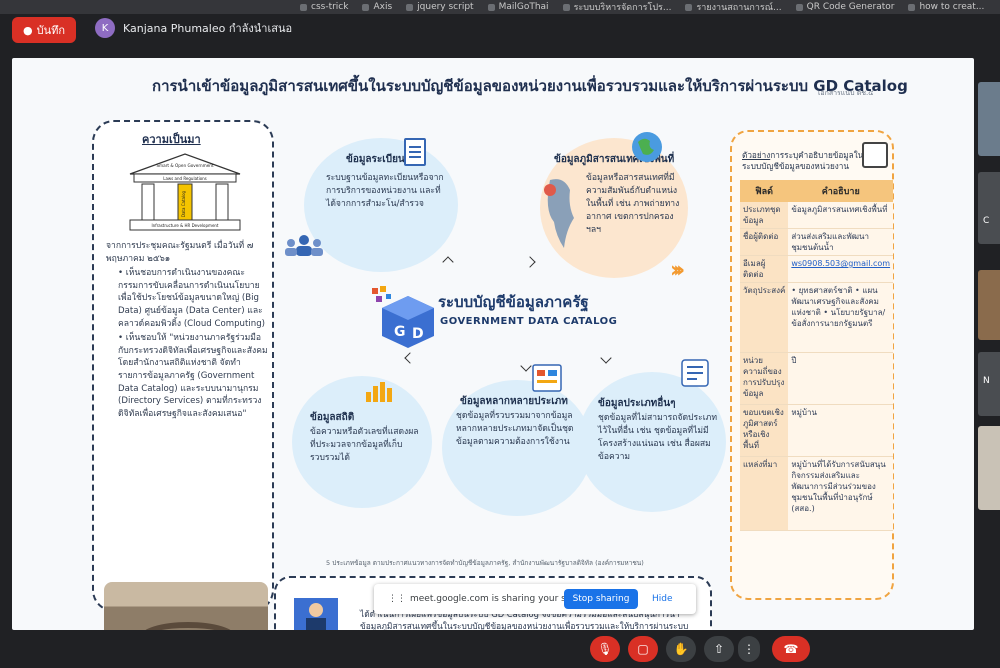  Describe the element at coordinates (304, 245) in the screenshot. I see `people-icon` at that location.